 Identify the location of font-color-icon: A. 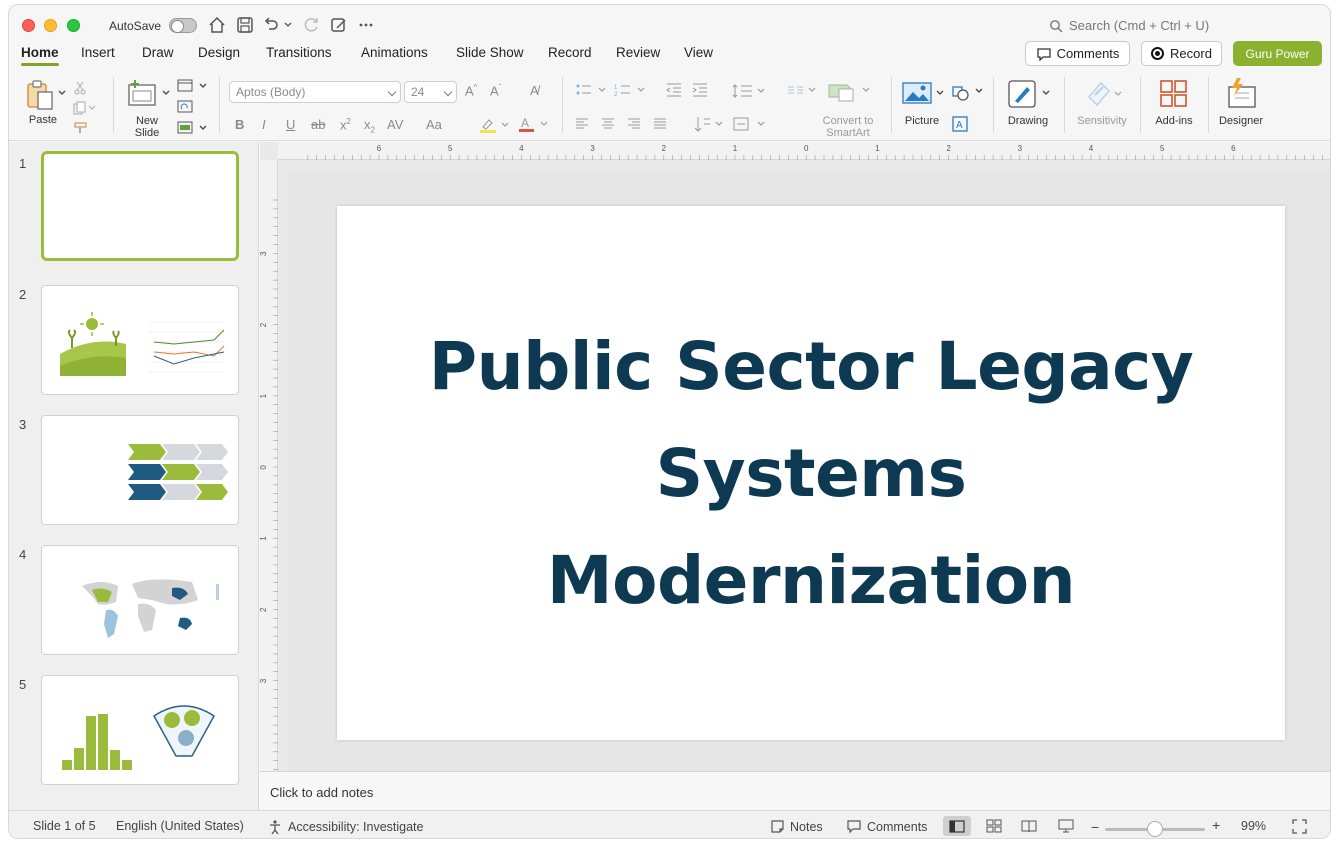
(533, 124).